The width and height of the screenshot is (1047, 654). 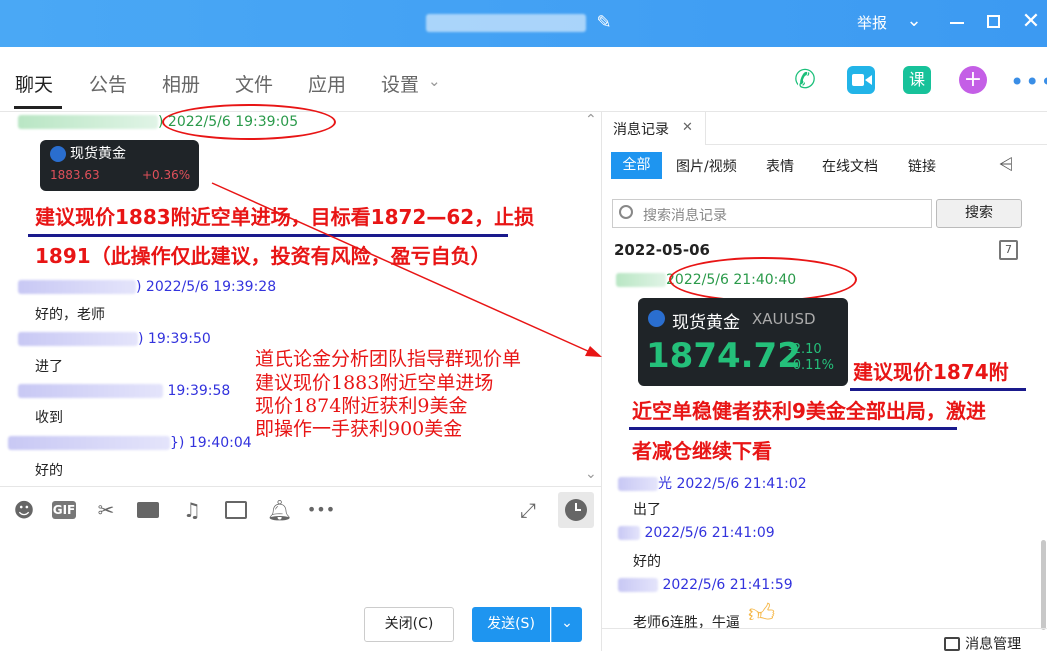 I want to click on message-sender: 2022/5/6 21:41:59, so click(x=705, y=585).